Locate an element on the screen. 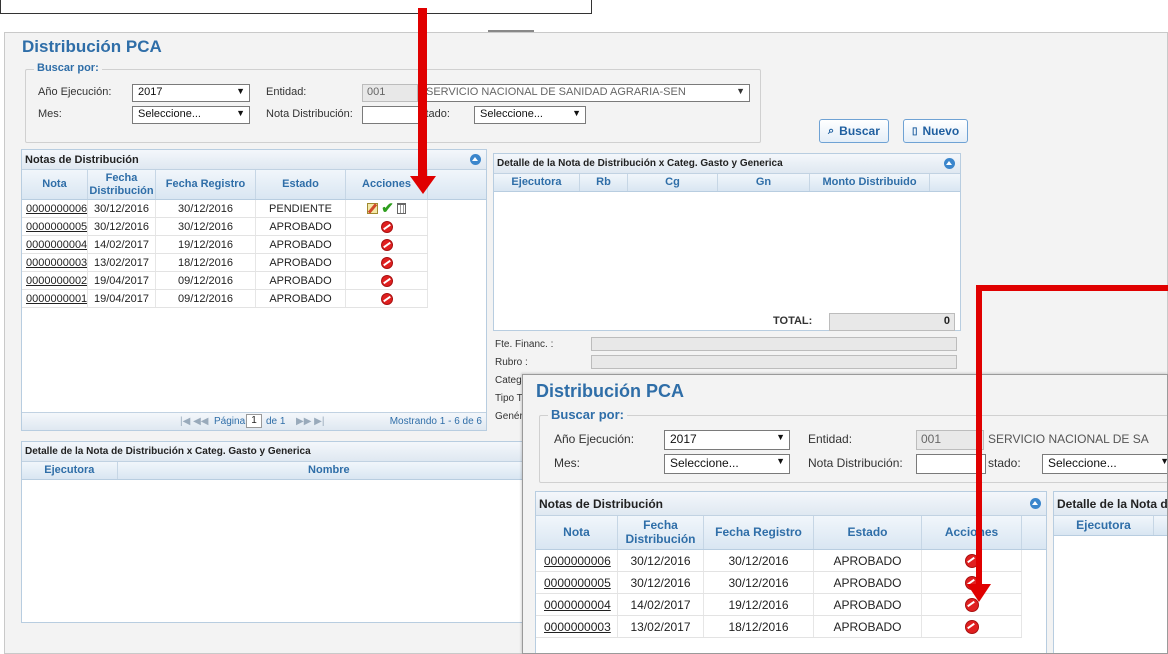 The width and height of the screenshot is (1168, 654). annotation-arrow-2-shaft is located at coordinates (979, 436).